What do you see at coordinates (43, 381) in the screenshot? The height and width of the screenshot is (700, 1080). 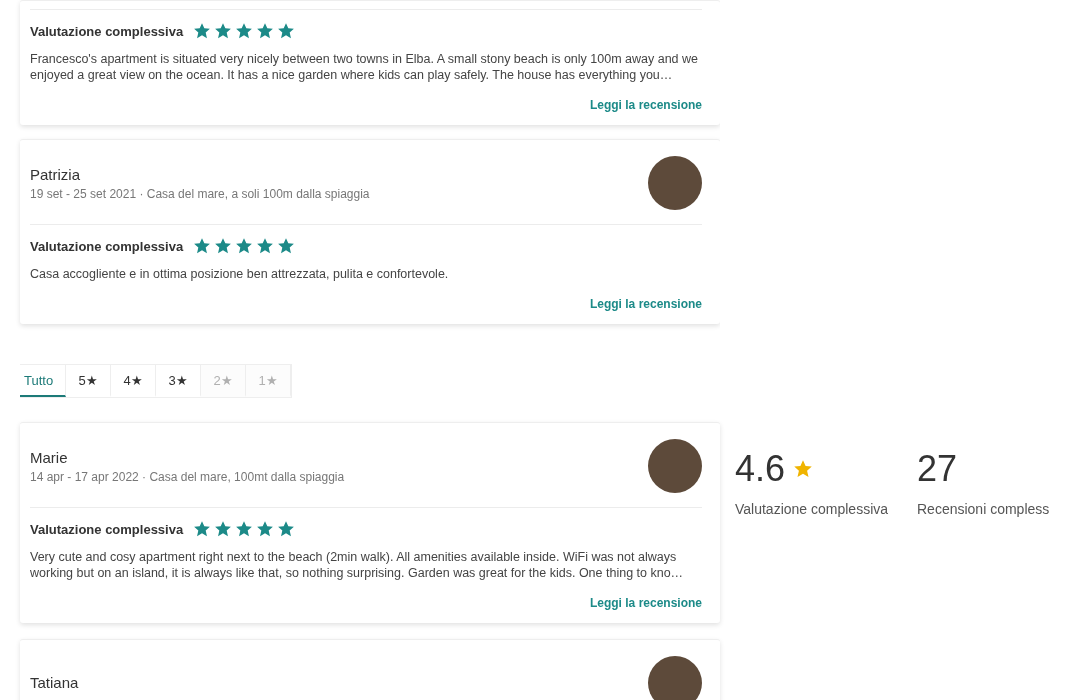 I see `filter-tab: Tutto` at bounding box center [43, 381].